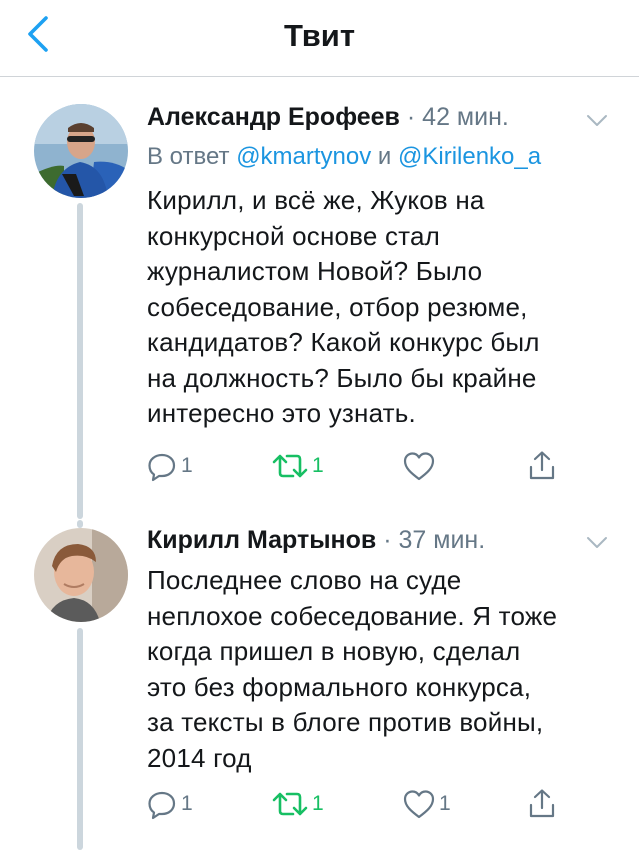 This screenshot has height=850, width=639. I want to click on avatar, so click(81, 575).